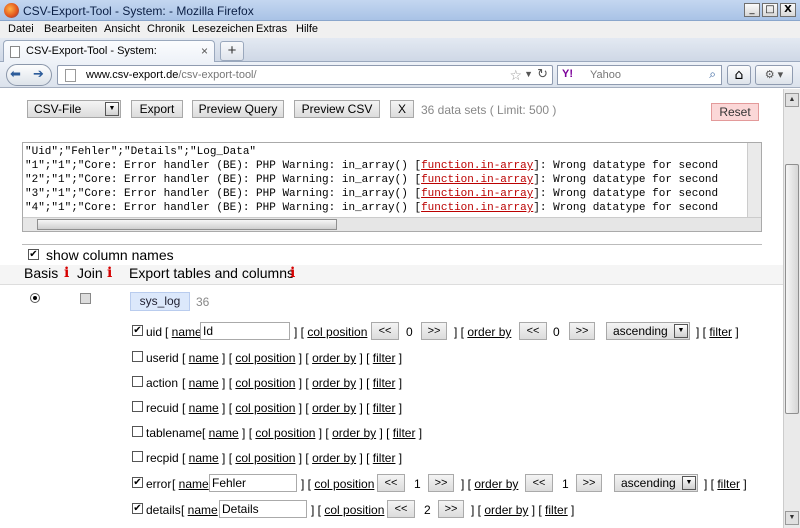 This screenshot has height=528, width=800. What do you see at coordinates (223, 29) in the screenshot?
I see `menu-lesezeichen: Lesezeichen` at bounding box center [223, 29].